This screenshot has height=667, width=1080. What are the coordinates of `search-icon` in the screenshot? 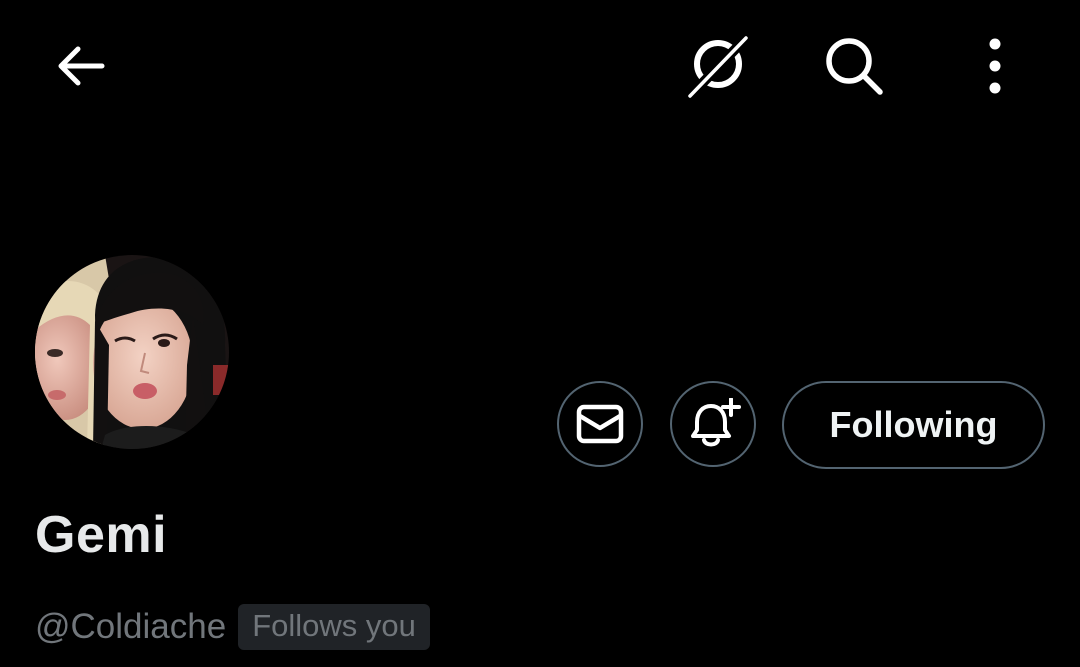 It's located at (854, 66).